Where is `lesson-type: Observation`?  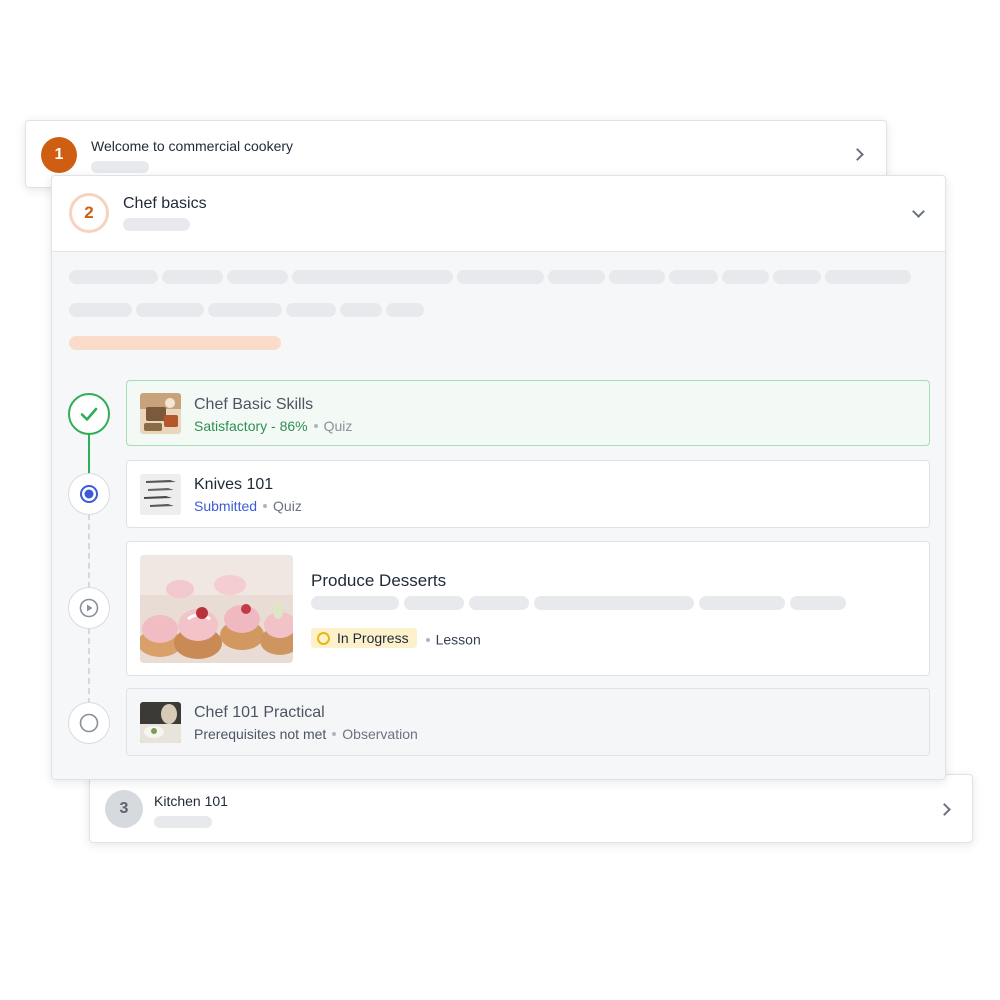 lesson-type: Observation is located at coordinates (380, 734).